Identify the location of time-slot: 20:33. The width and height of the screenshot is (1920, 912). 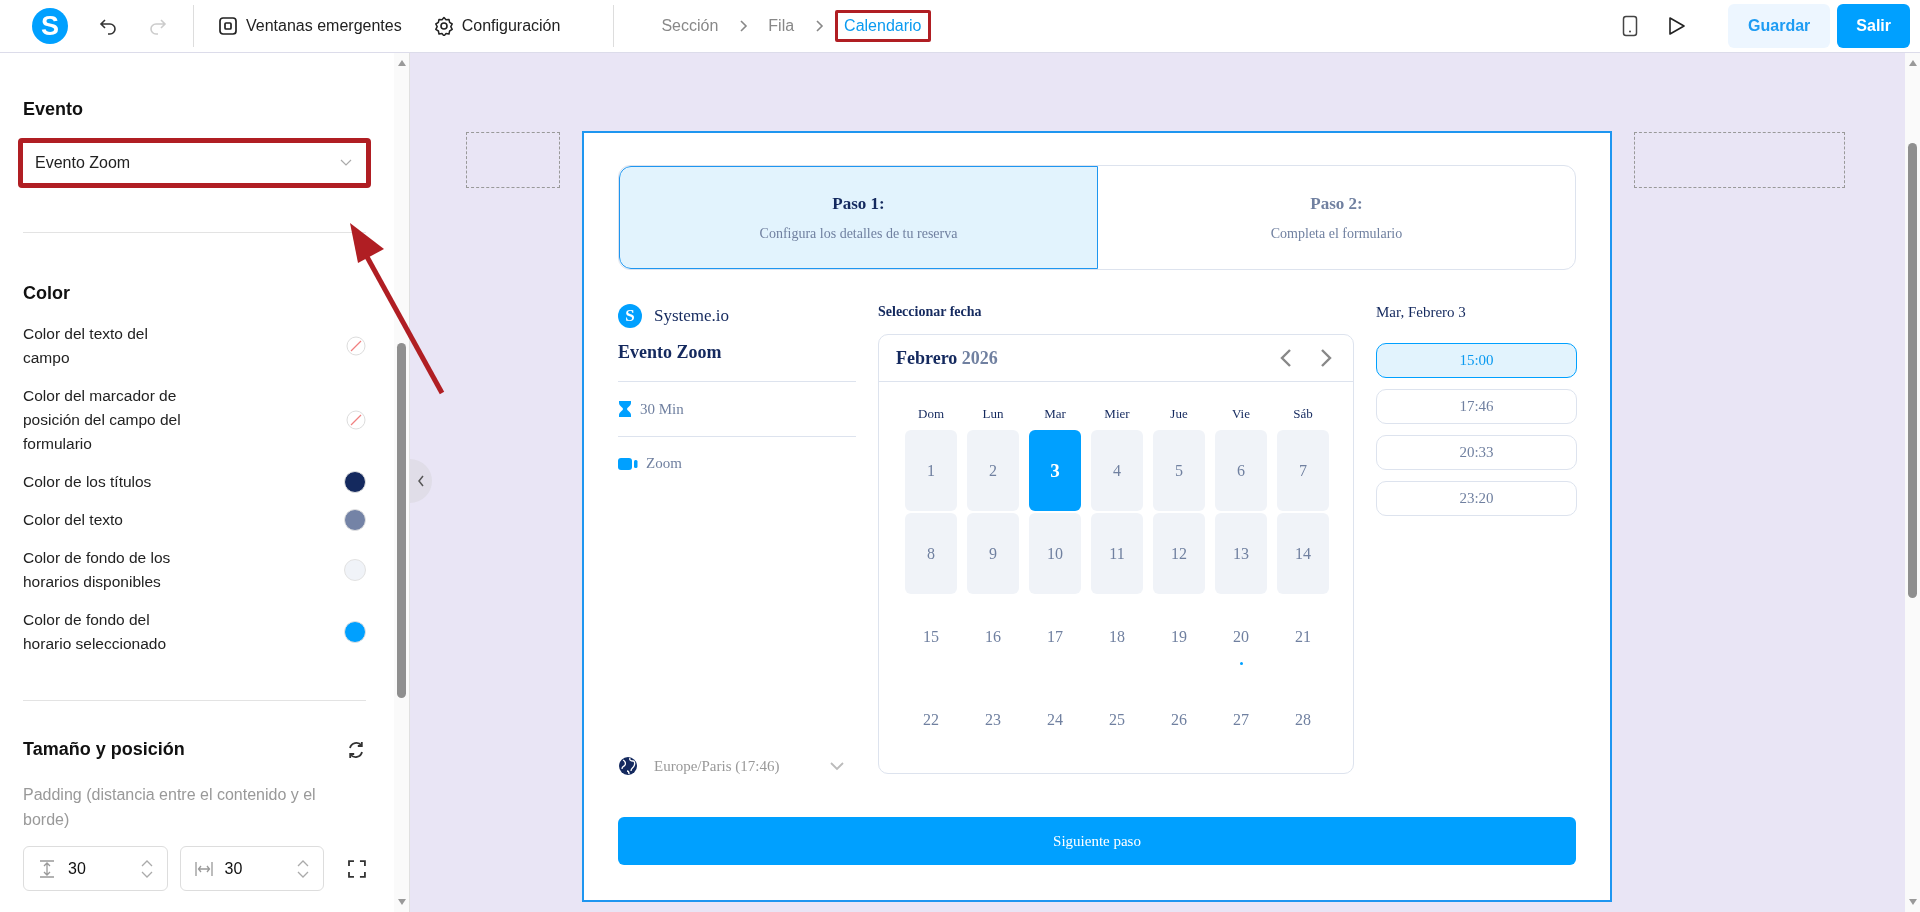
(1476, 452).